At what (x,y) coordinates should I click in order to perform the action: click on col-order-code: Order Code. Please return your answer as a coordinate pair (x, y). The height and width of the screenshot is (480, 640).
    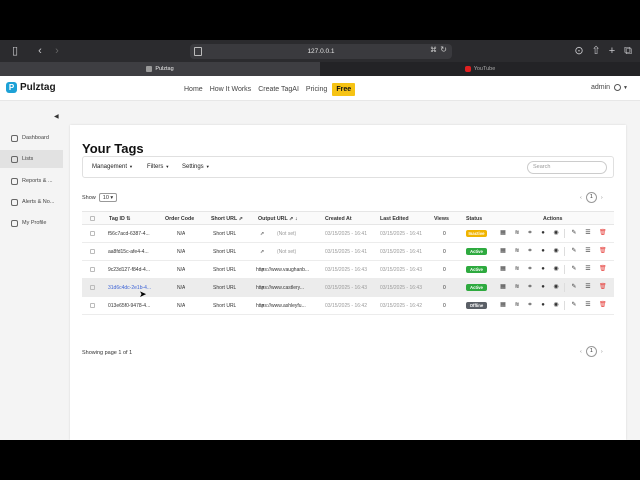
    Looking at the image, I should click on (179, 219).